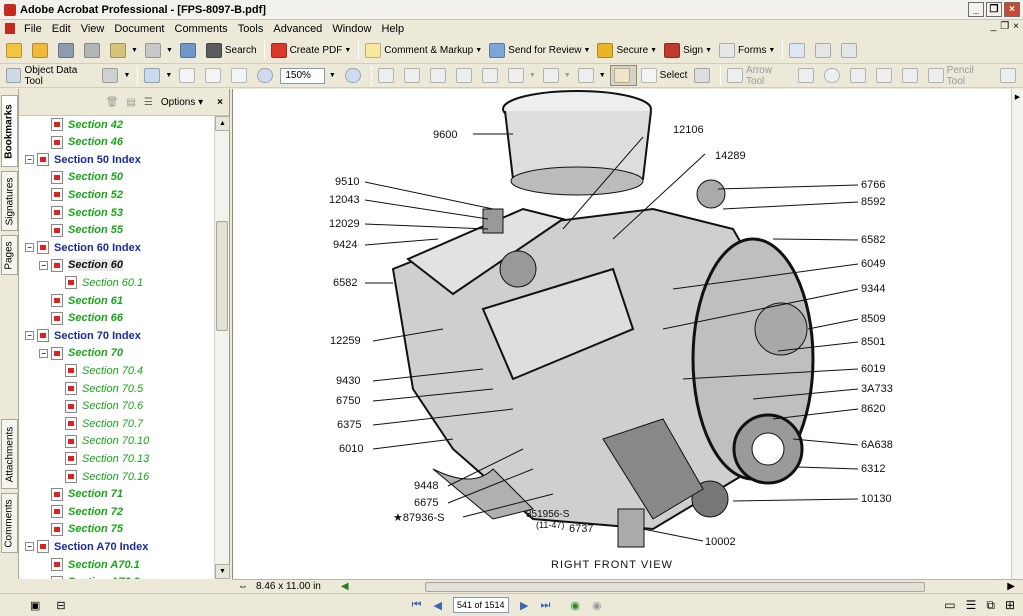 The height and width of the screenshot is (616, 1023). Describe the element at coordinates (423, 50) in the screenshot. I see `comment-markup-button: Comment & Markup ▼` at that location.